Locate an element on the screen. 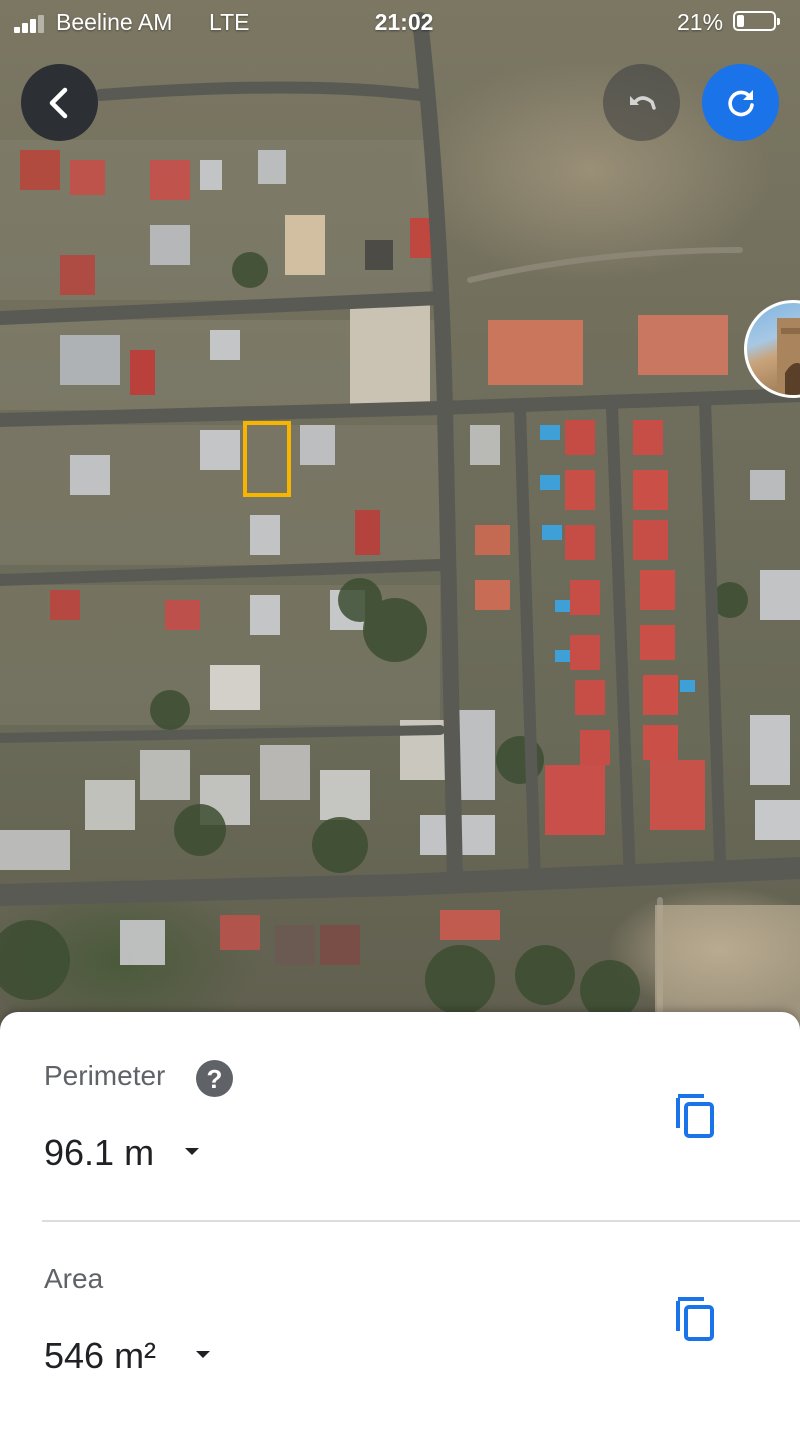  refresh-button is located at coordinates (740, 102).